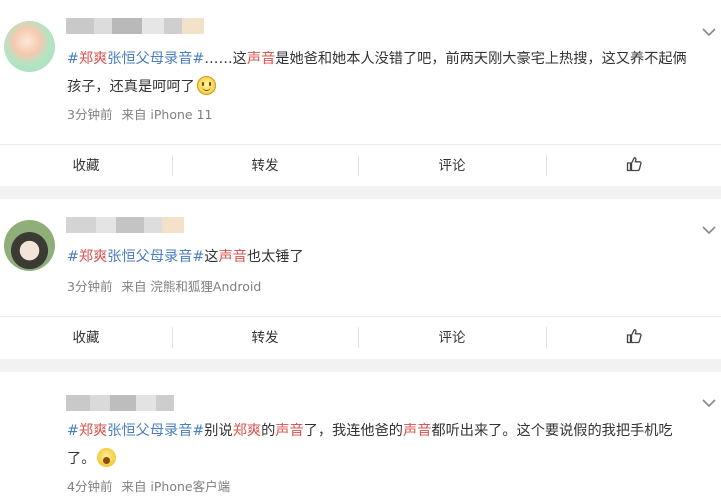 This screenshot has height=497, width=721. I want to click on post-meta: 4分钟前 来自 iPhone客户端, so click(153, 485).